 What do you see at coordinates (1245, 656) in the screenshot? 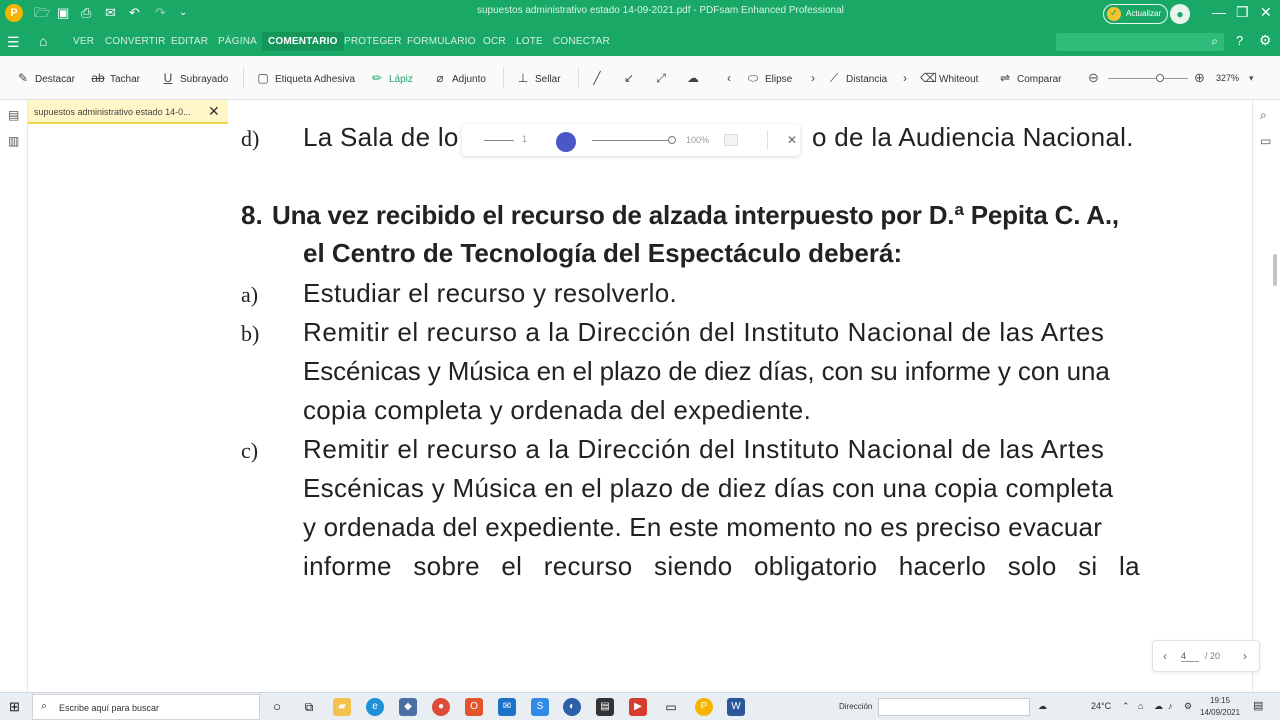
I see `next-page-icon: ›` at bounding box center [1245, 656].